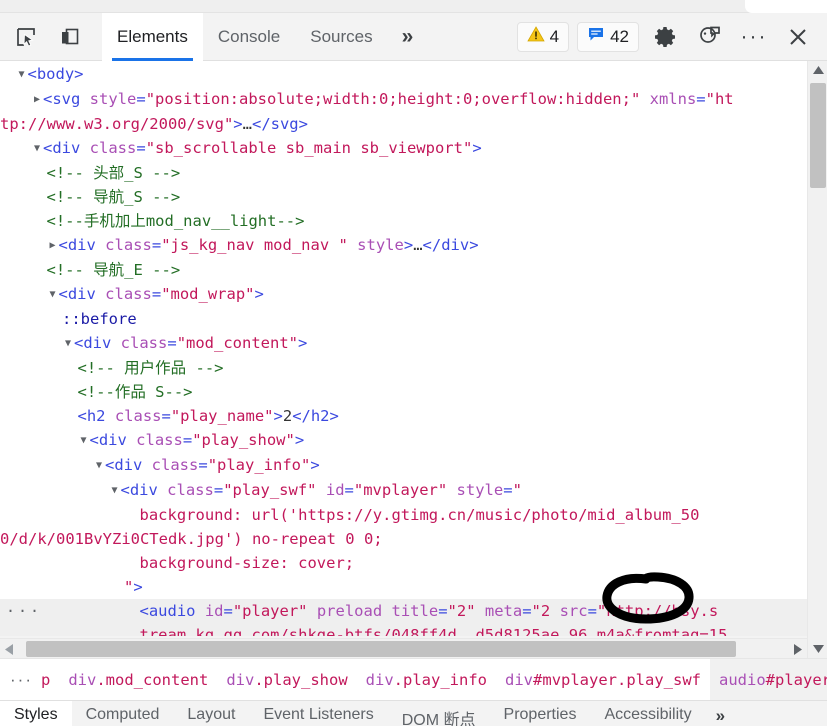  I want to click on warning-icon, so click(535, 36).